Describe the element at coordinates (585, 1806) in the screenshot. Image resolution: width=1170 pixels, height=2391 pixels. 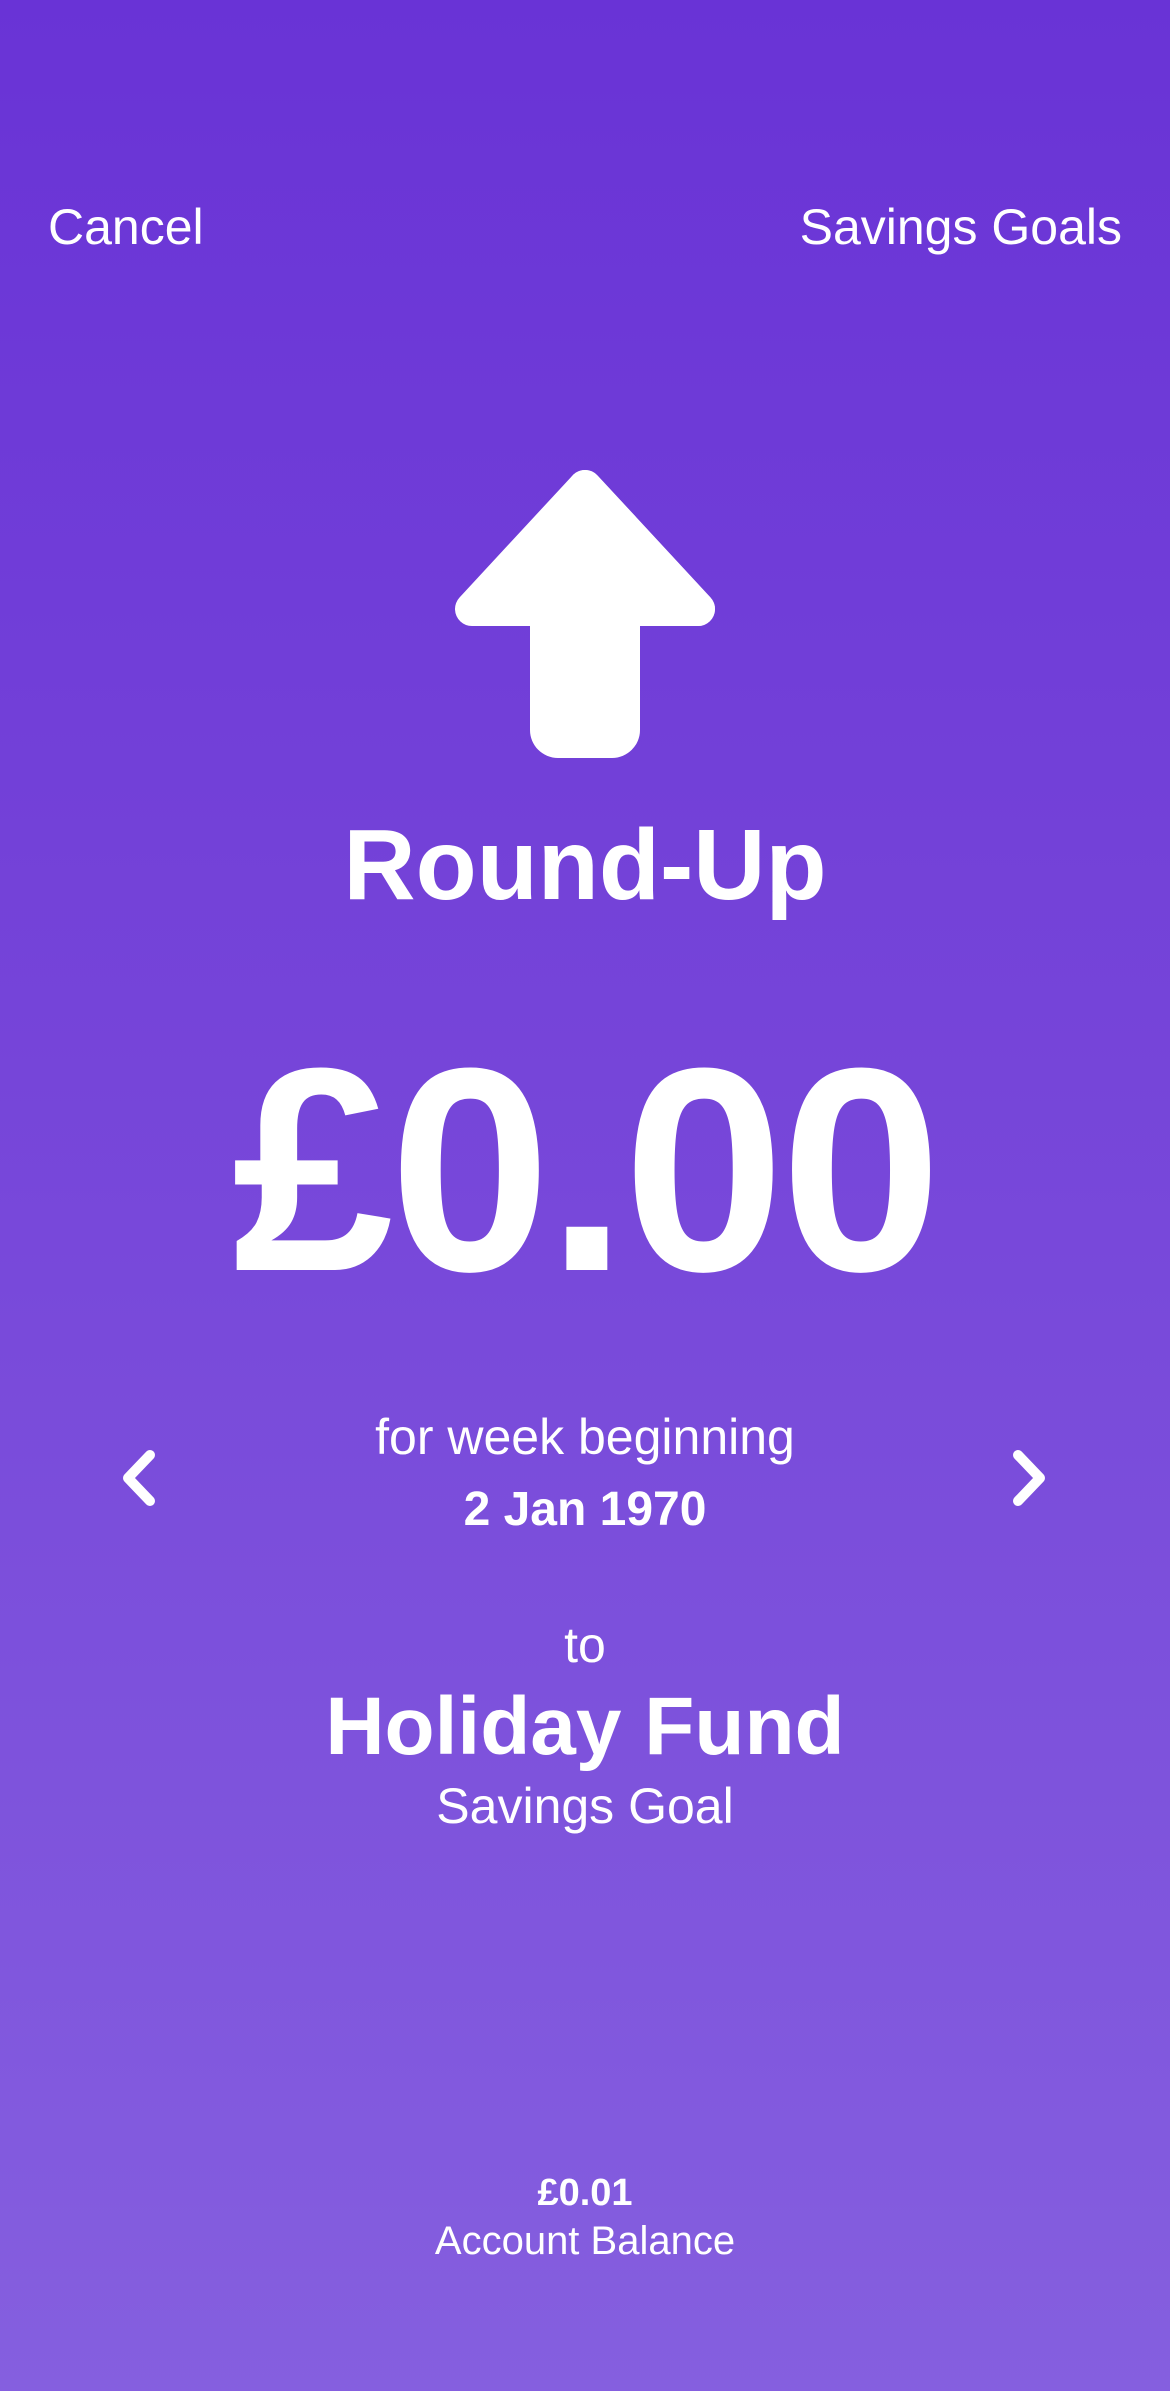
I see `savings-goal-type: Savings Goal` at that location.